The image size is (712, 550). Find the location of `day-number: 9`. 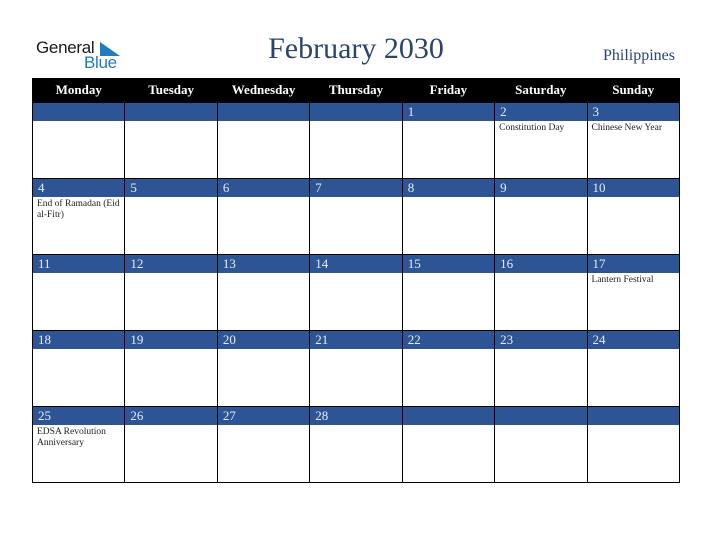

day-number: 9 is located at coordinates (541, 188).